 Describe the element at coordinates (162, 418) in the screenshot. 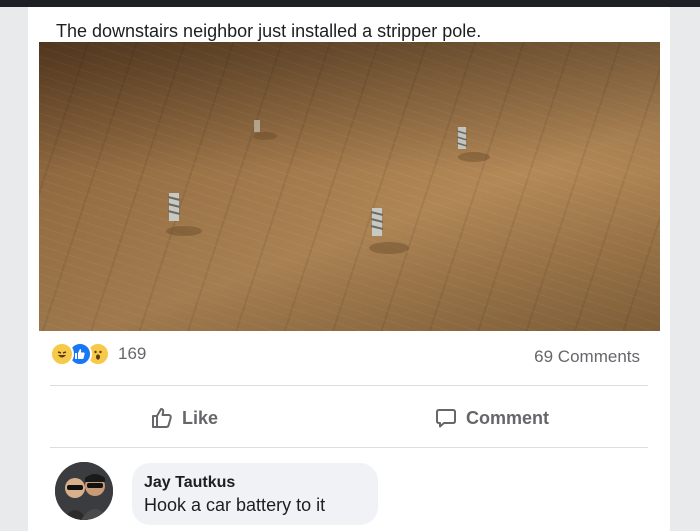

I see `thumbs-up-icon` at that location.